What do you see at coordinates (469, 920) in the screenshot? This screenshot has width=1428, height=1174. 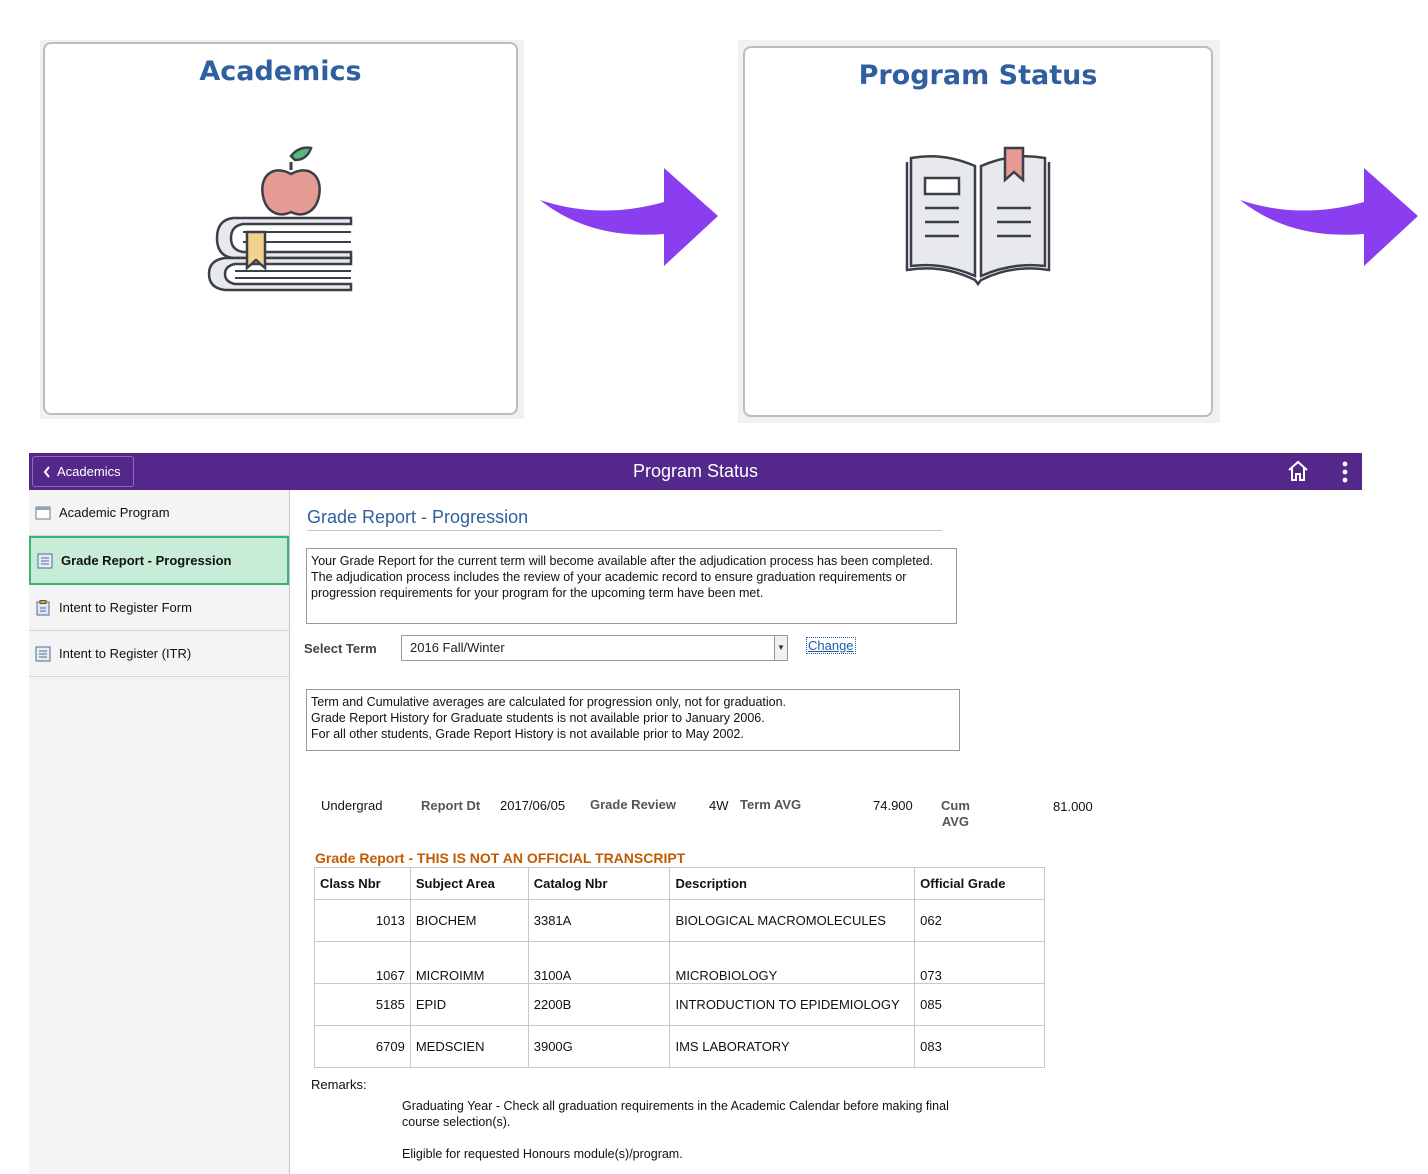 I see `subject-area-cell: BIOCHEM` at bounding box center [469, 920].